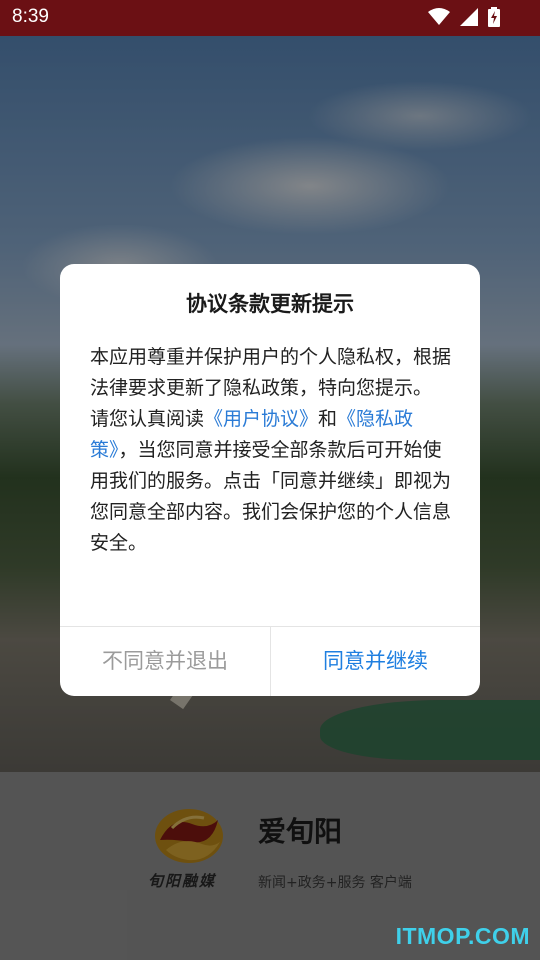 This screenshot has height=960, width=540. Describe the element at coordinates (328, 419) in the screenshot. I see `and-text: 和` at that location.